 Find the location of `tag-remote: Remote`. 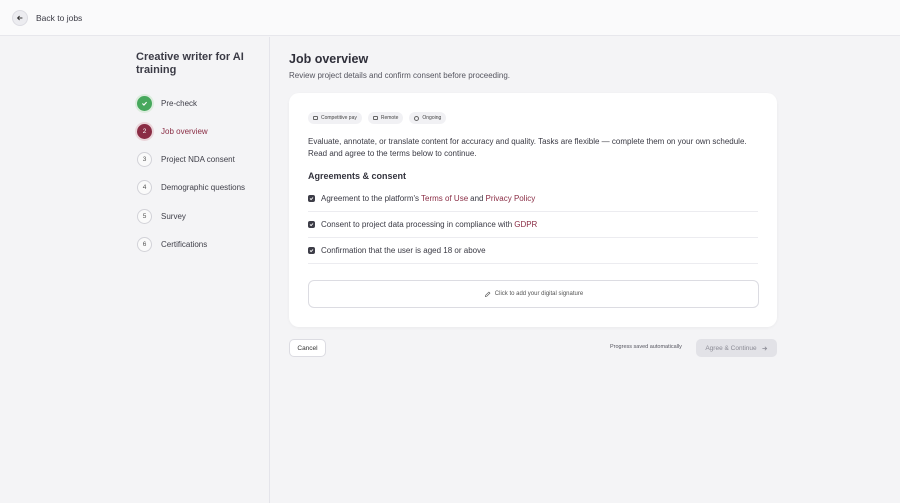

tag-remote: Remote is located at coordinates (385, 118).